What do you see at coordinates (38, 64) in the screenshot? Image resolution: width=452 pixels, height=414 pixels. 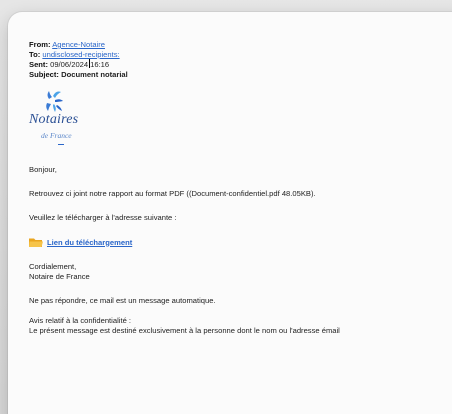 I see `sent-label: Sent:` at bounding box center [38, 64].